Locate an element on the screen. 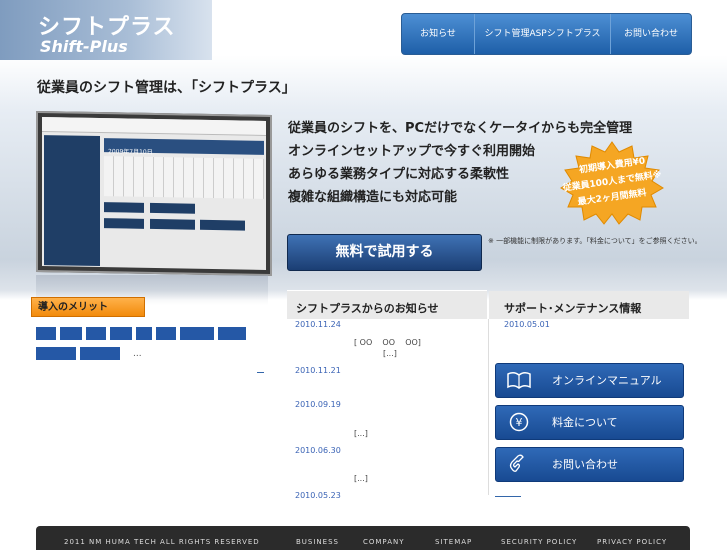 The image size is (727, 550). pricing-button: ¥ 料金について is located at coordinates (589, 422).